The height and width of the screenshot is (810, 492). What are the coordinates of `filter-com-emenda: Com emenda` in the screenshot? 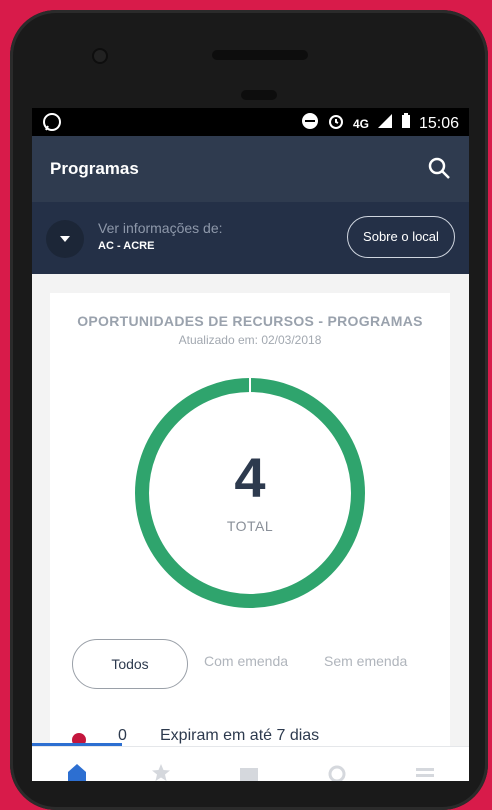 It's located at (246, 661).